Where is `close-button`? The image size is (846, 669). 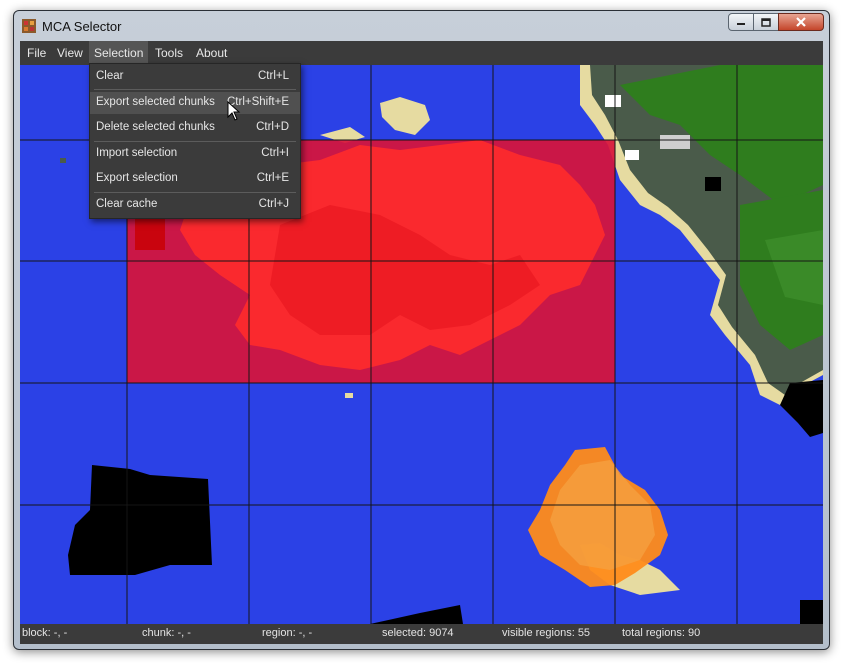 close-button is located at coordinates (801, 22).